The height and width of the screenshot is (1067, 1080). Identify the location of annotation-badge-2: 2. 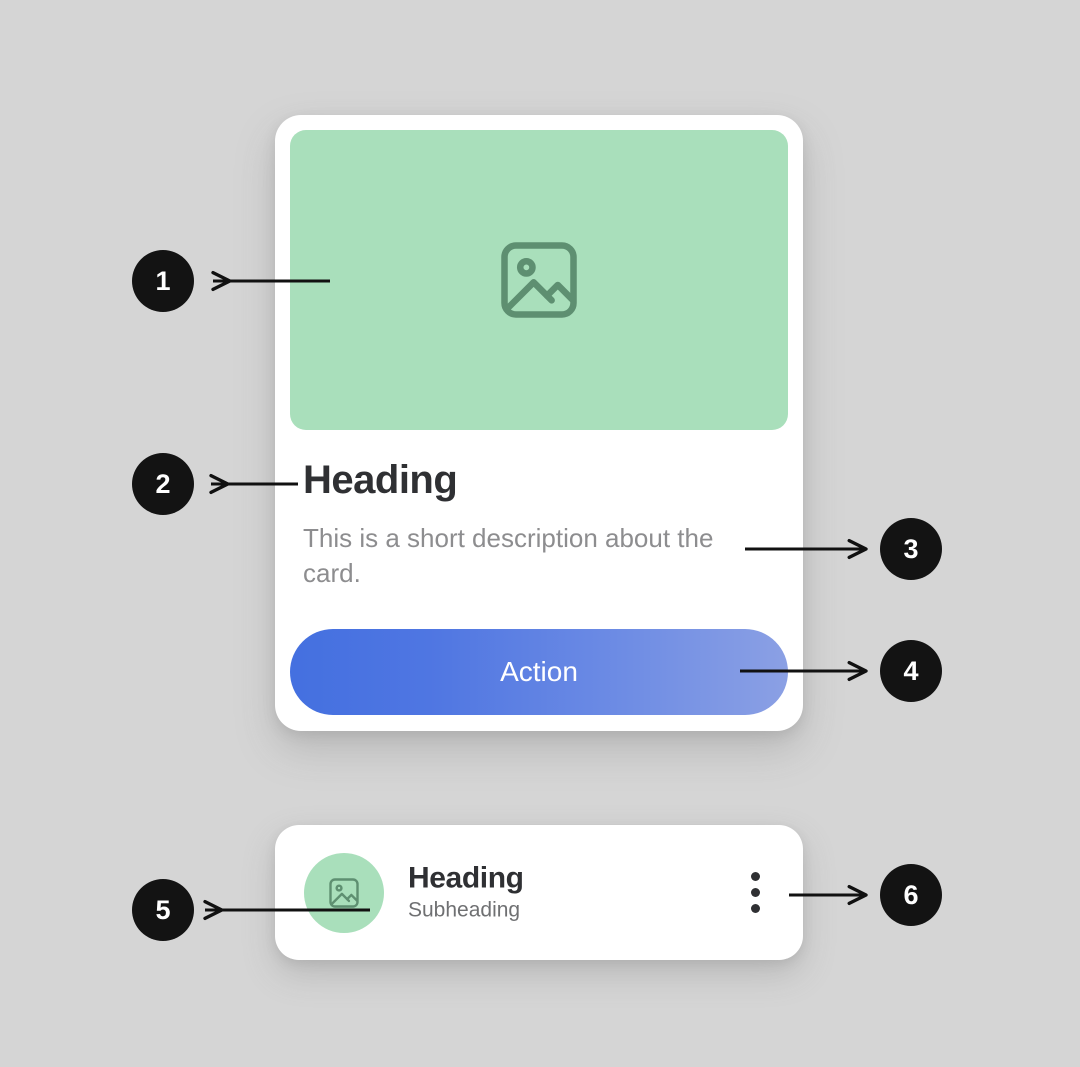
(163, 484).